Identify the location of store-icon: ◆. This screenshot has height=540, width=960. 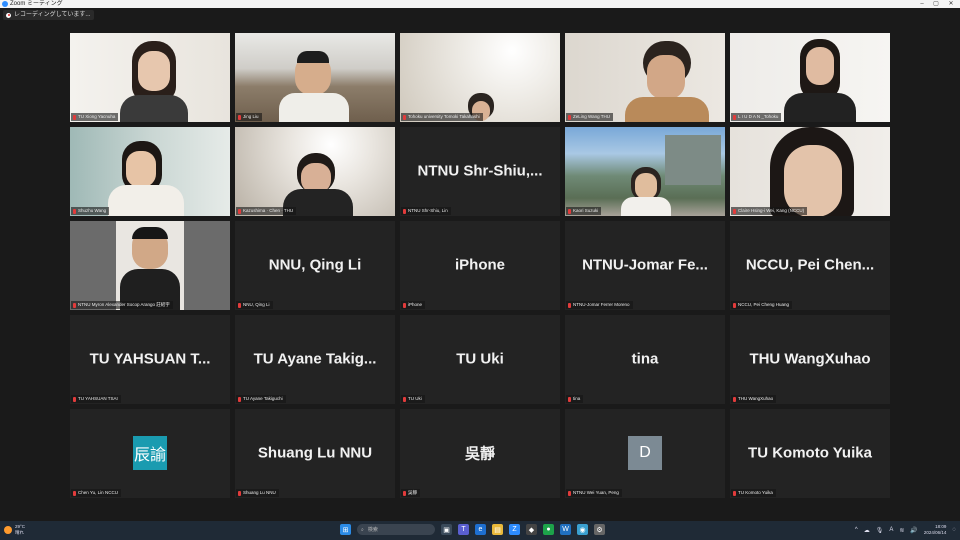
(531, 529).